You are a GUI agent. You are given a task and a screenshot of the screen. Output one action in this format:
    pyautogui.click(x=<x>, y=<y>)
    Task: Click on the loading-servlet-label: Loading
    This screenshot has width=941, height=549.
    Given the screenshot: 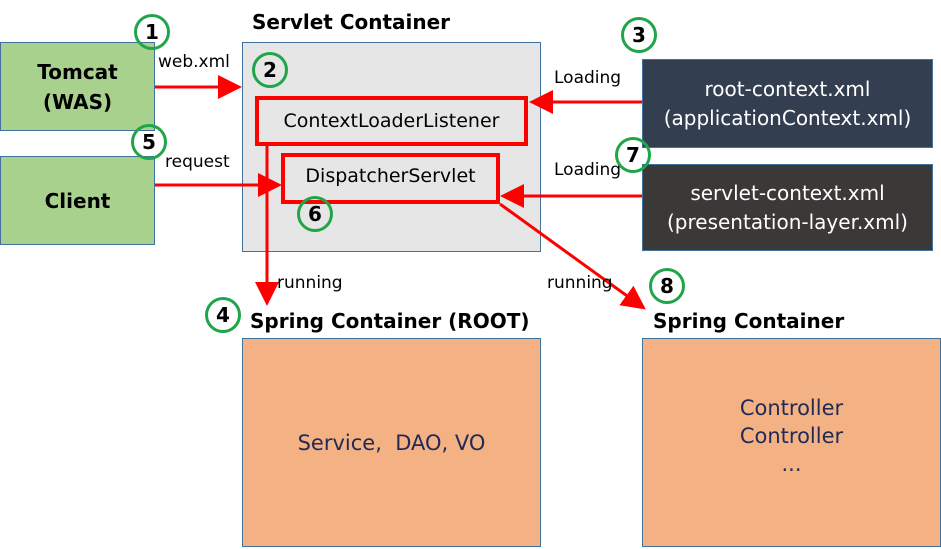 What is the action you would take?
    pyautogui.click(x=588, y=170)
    